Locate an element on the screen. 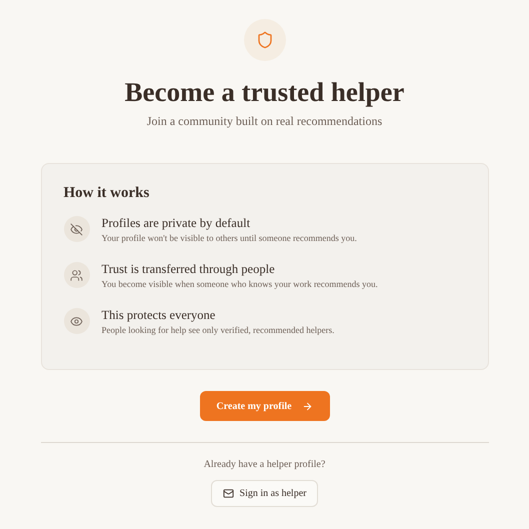 The height and width of the screenshot is (529, 529). eye-icon is located at coordinates (77, 321).